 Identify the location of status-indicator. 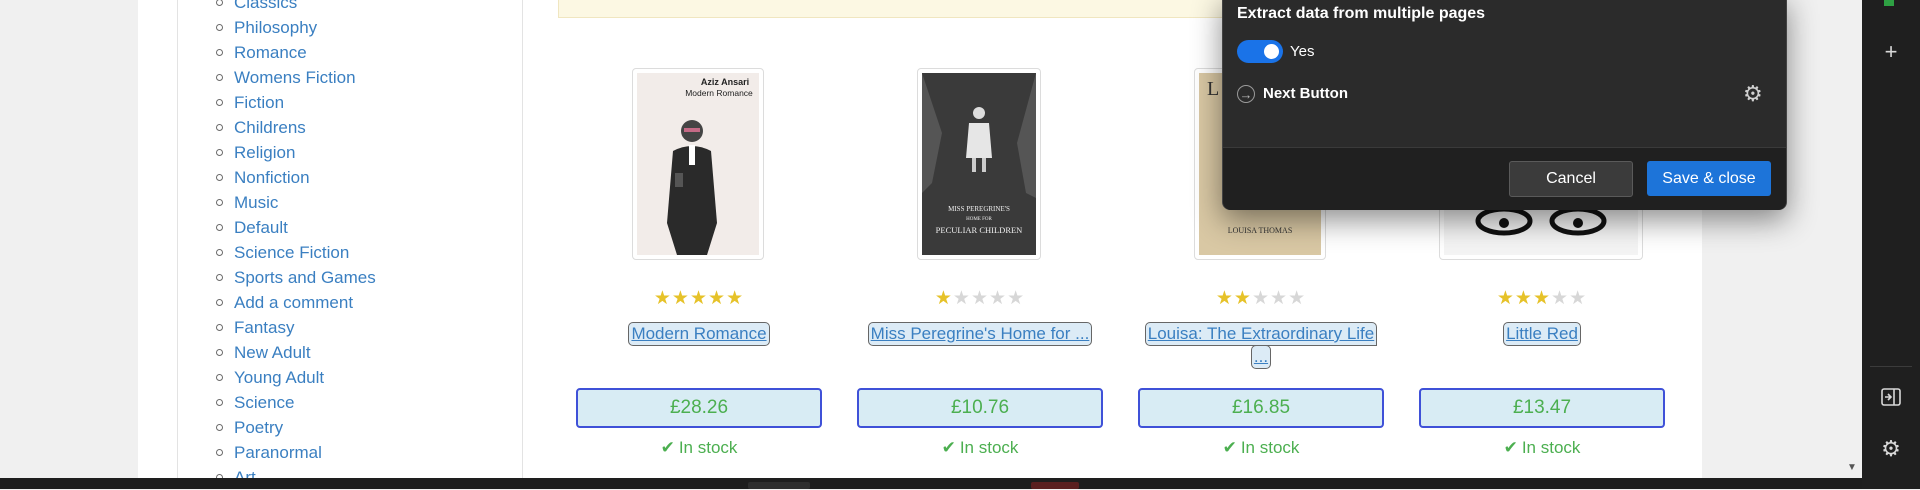
(1889, 3).